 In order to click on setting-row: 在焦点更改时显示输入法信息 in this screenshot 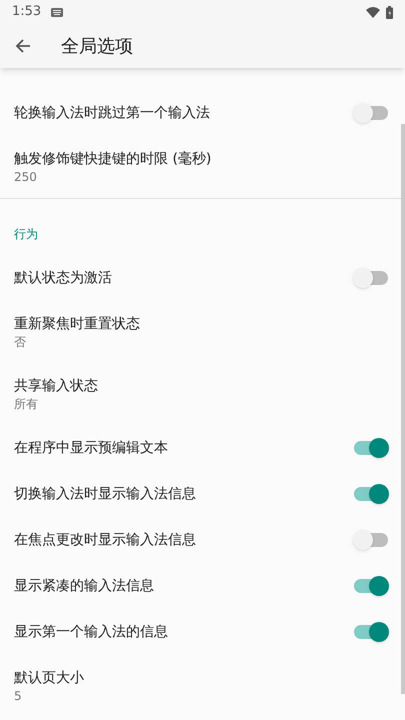, I will do `click(202, 540)`.